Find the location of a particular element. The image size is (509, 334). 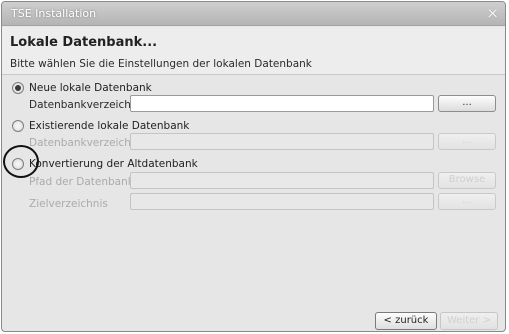

convert-db-target-input is located at coordinates (282, 201).